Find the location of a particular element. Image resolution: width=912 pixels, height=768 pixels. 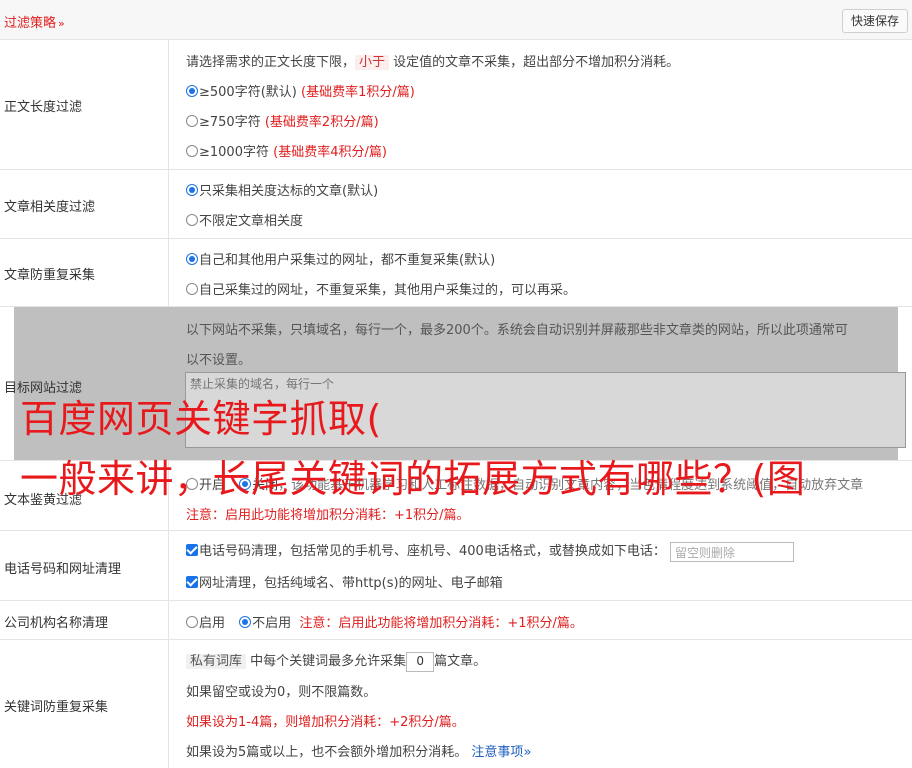

filter-strategy-header: 过滤策略» 快速保存 is located at coordinates (456, 20).